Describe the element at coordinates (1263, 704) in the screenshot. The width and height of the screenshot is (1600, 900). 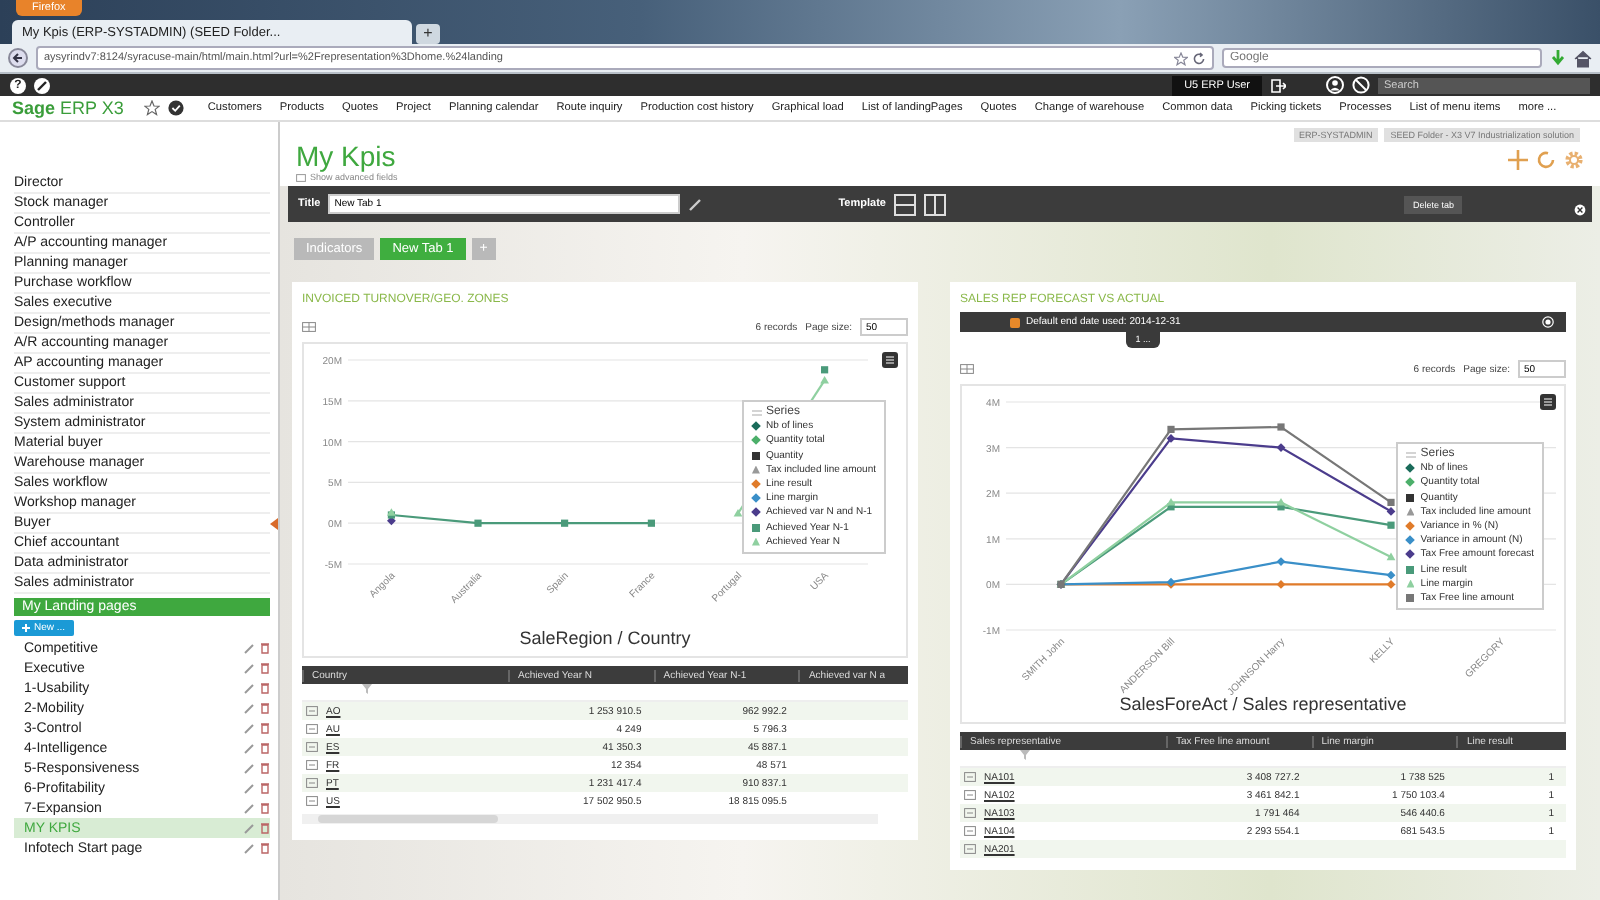
I see `axis-title: SalesForeAct / Sales representative` at that location.